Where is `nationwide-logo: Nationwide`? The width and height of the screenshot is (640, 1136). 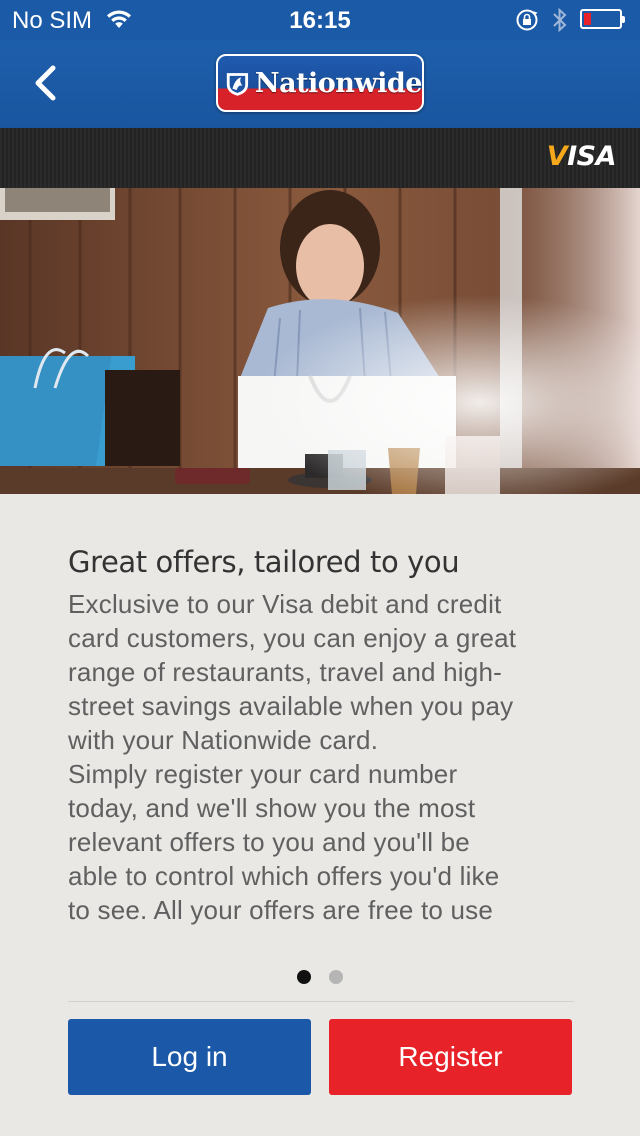
nationwide-logo: Nationwide is located at coordinates (320, 83).